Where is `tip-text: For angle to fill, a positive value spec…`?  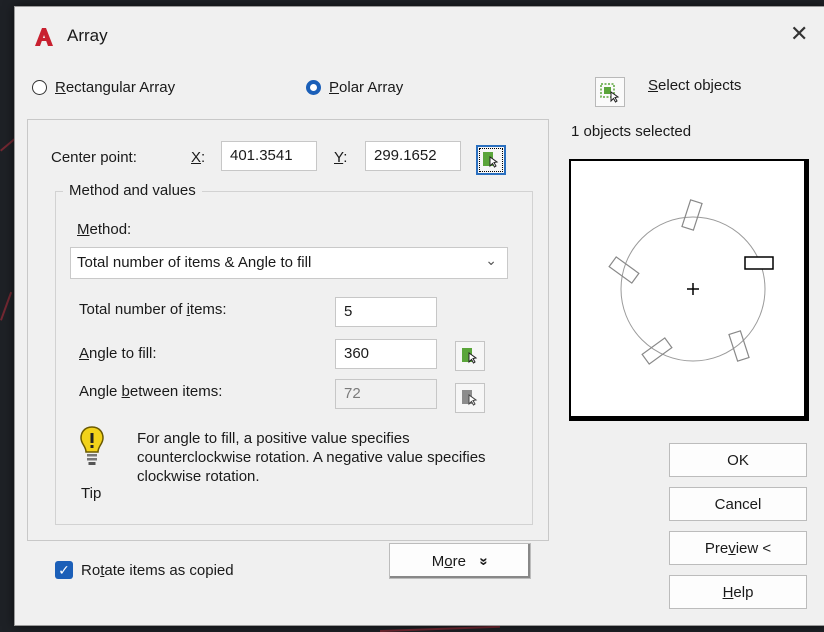
tip-text: For angle to fill, a positive value spec… is located at coordinates (311, 457).